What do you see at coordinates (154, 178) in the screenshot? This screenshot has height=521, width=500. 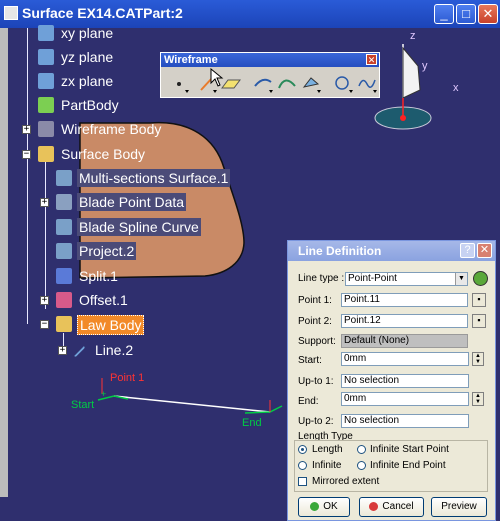 I see `tree-label: Multi-sections Surface.1` at bounding box center [154, 178].